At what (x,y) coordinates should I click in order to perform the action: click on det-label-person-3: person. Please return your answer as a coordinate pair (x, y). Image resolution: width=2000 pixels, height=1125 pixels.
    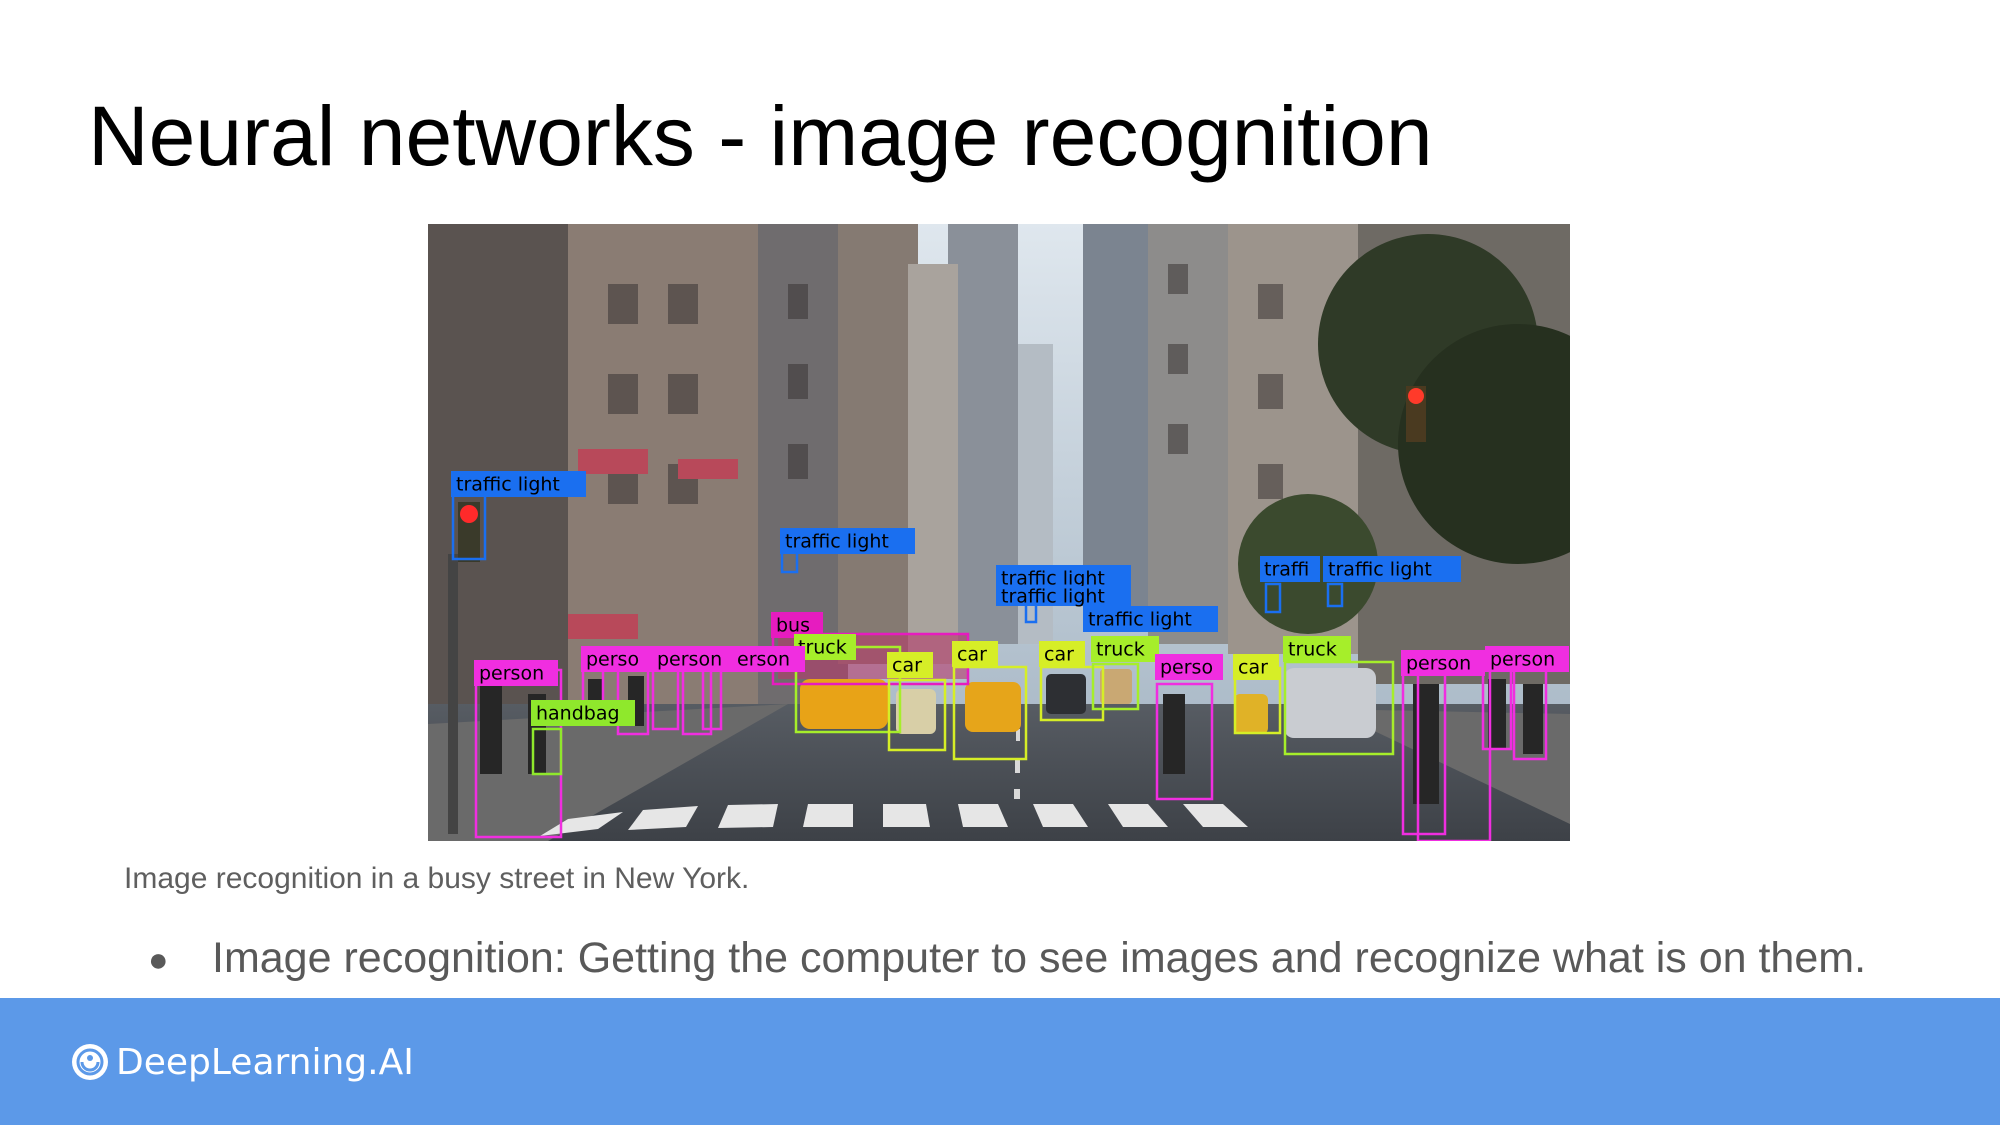
    Looking at the image, I should click on (695, 659).